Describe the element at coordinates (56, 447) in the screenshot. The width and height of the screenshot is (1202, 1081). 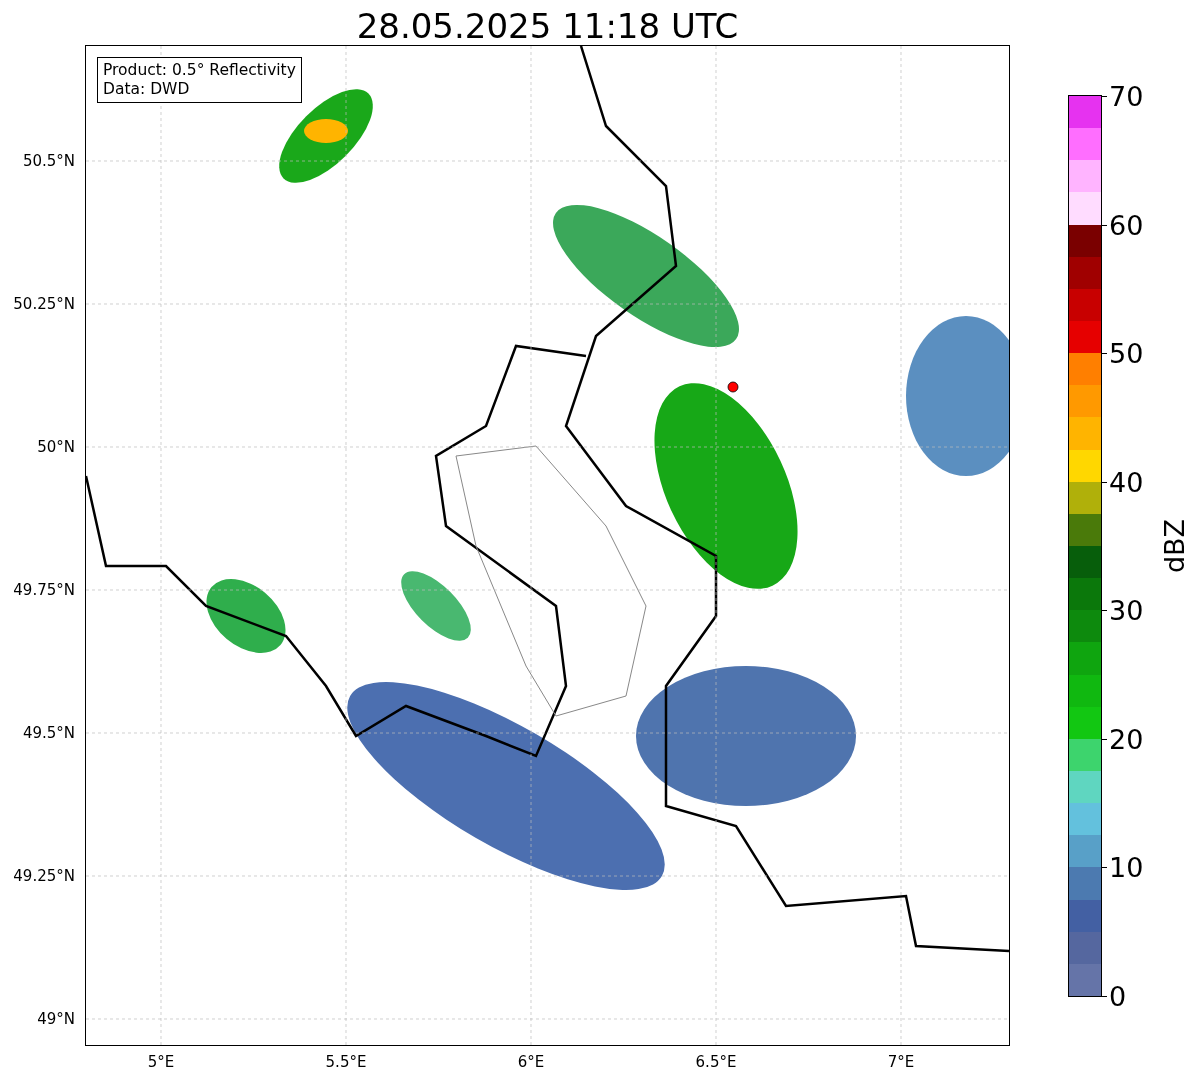
I see `y-tick-label: 50°N` at that location.